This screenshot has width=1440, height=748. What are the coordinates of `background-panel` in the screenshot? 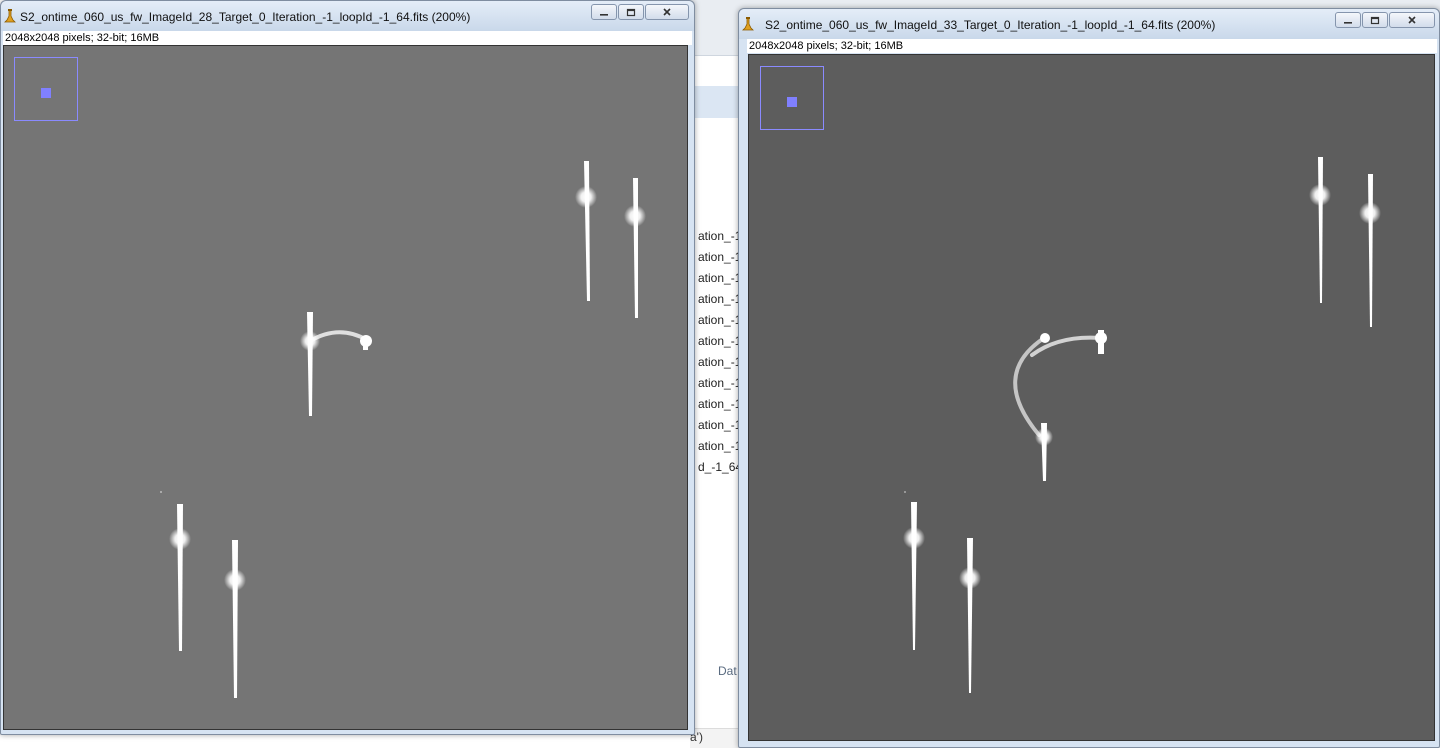 It's located at (715, 102).